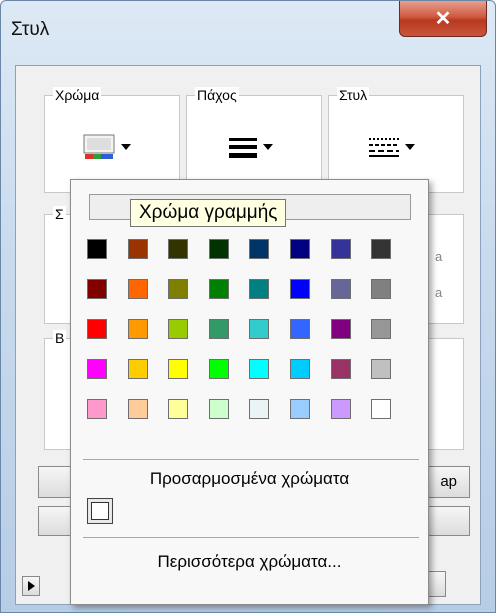  Describe the element at coordinates (208, 213) in the screenshot. I see `line-color-tooltip: Χρώμα γραμμής` at that location.